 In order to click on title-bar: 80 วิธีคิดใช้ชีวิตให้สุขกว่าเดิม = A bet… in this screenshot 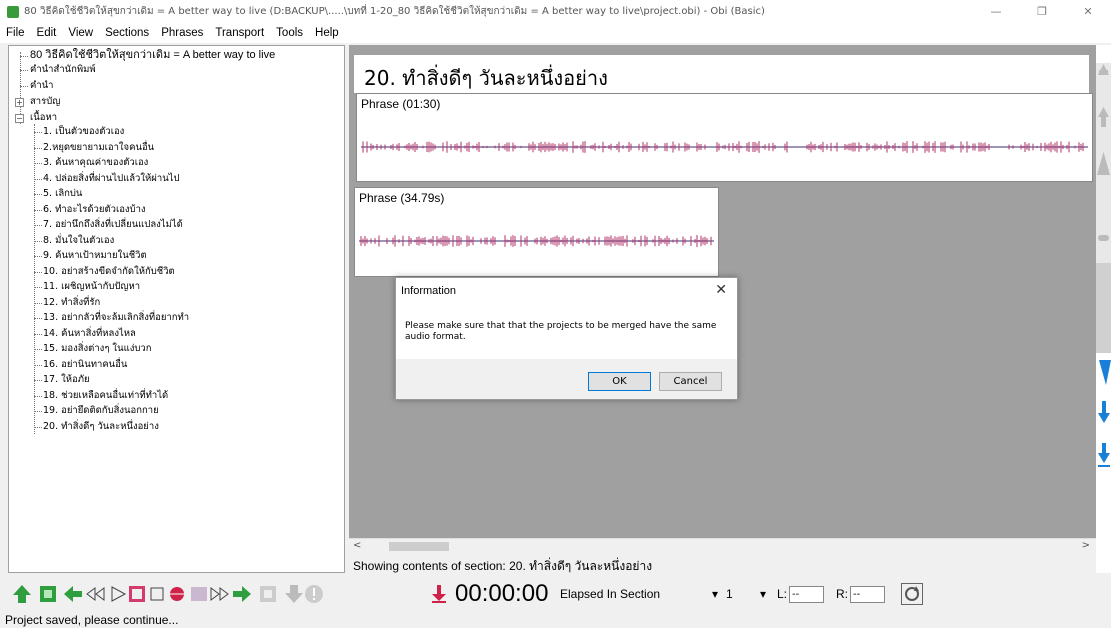, I will do `click(555, 11)`.